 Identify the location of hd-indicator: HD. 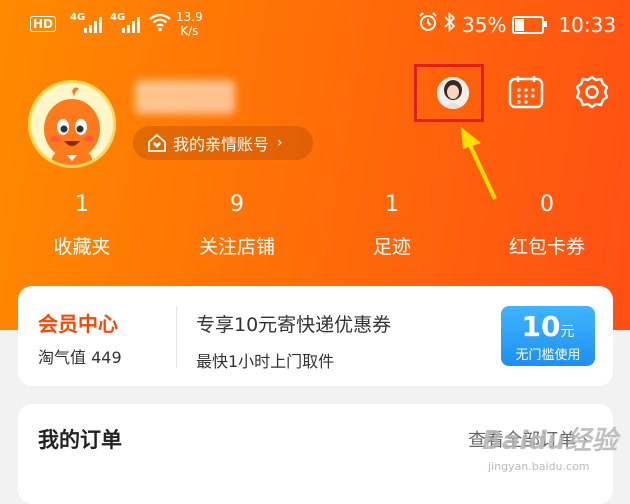
(43, 24).